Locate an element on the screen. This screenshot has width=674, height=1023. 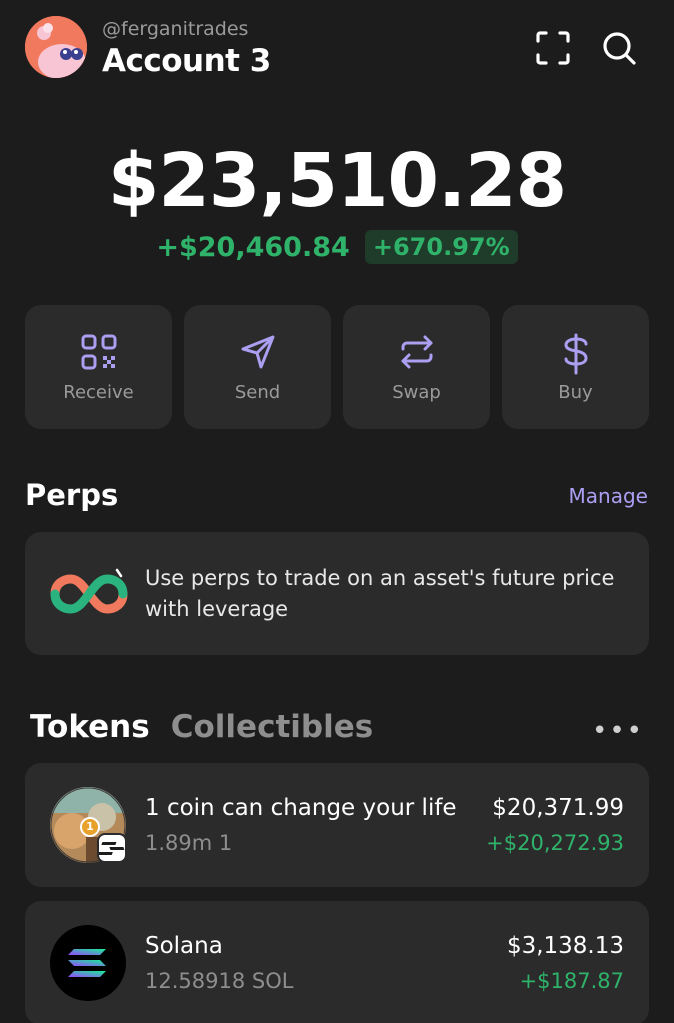
more-options-icon: ••• is located at coordinates (618, 731).